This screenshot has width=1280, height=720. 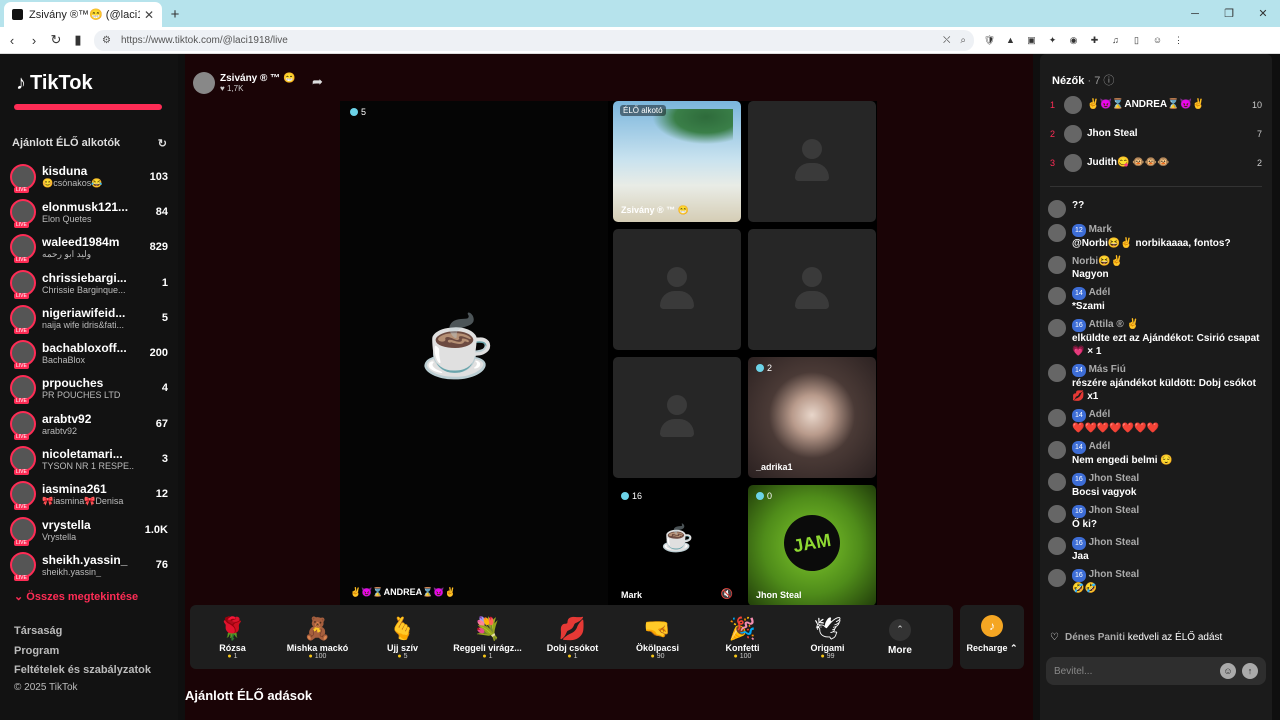 I want to click on creator-item: arabtv92arabtv92 67, so click(x=89, y=423).